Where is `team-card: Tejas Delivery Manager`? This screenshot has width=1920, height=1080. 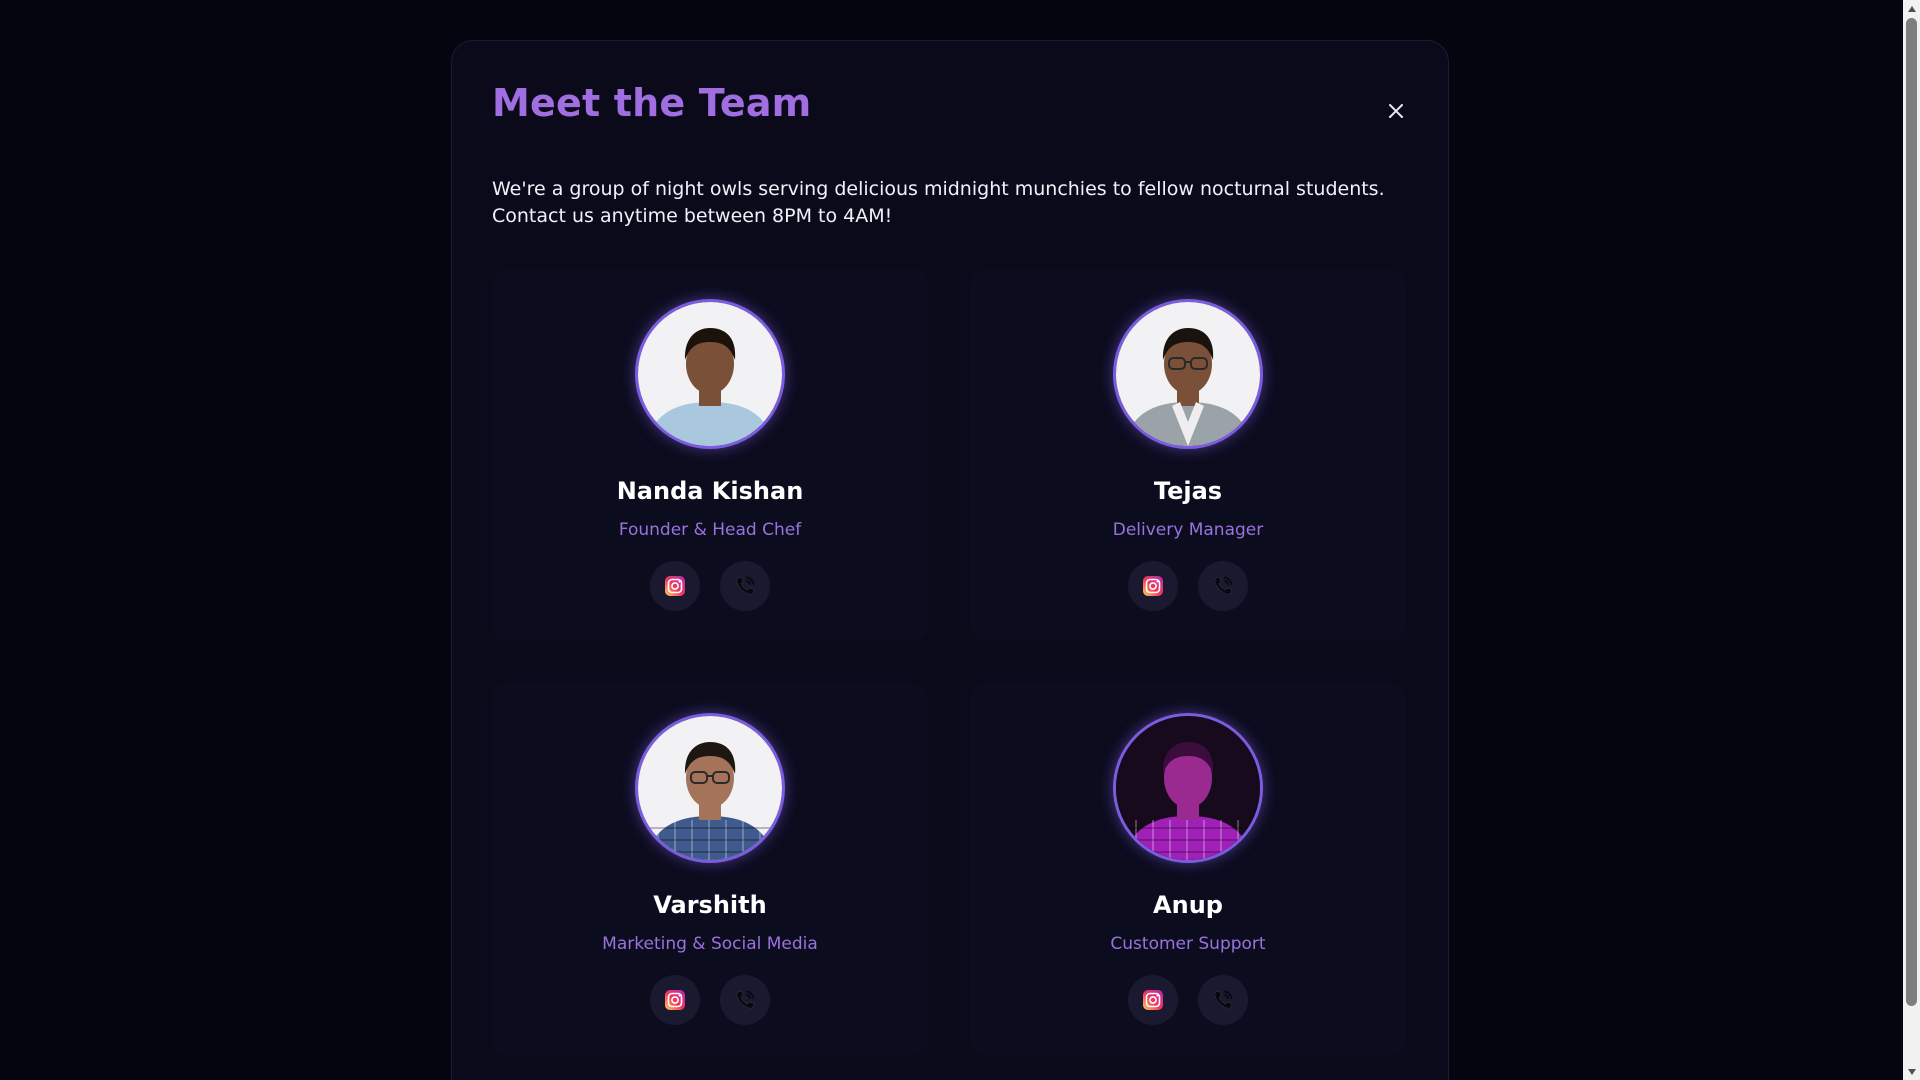 team-card: Tejas Delivery Manager is located at coordinates (1188, 455).